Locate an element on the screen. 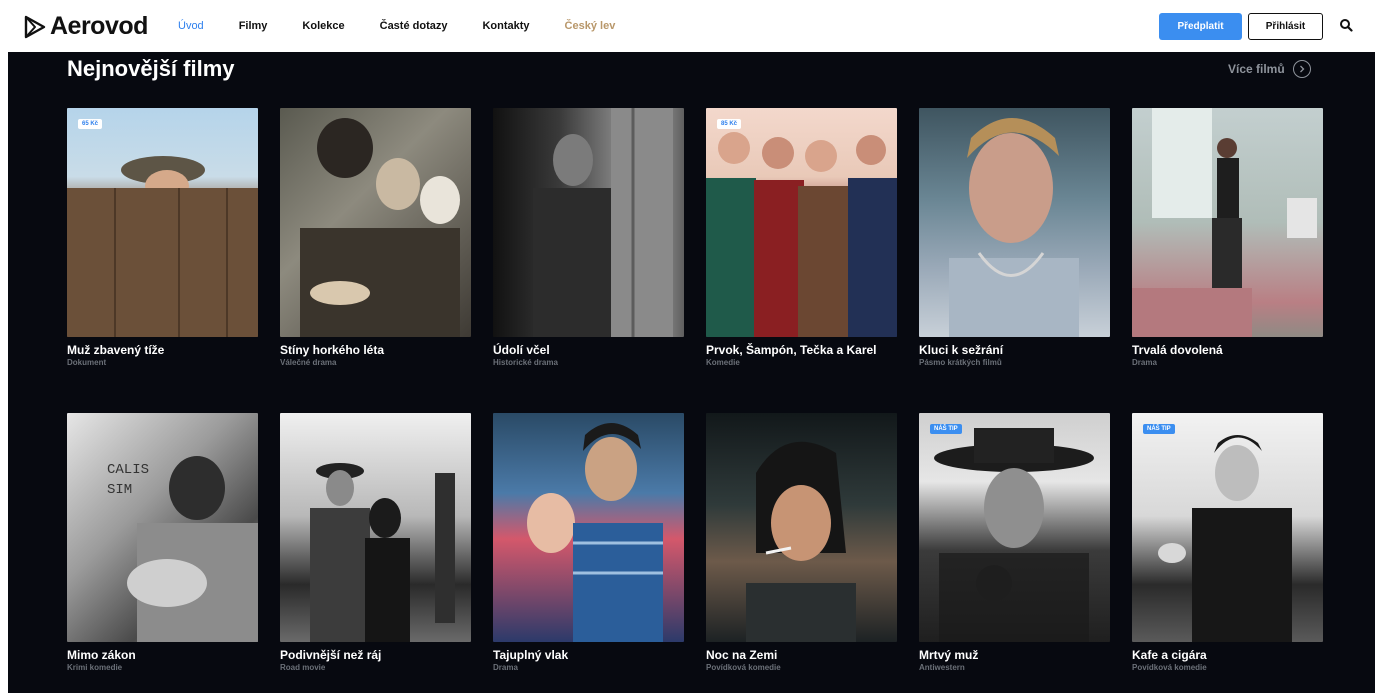  search-icon is located at coordinates (1346, 25).